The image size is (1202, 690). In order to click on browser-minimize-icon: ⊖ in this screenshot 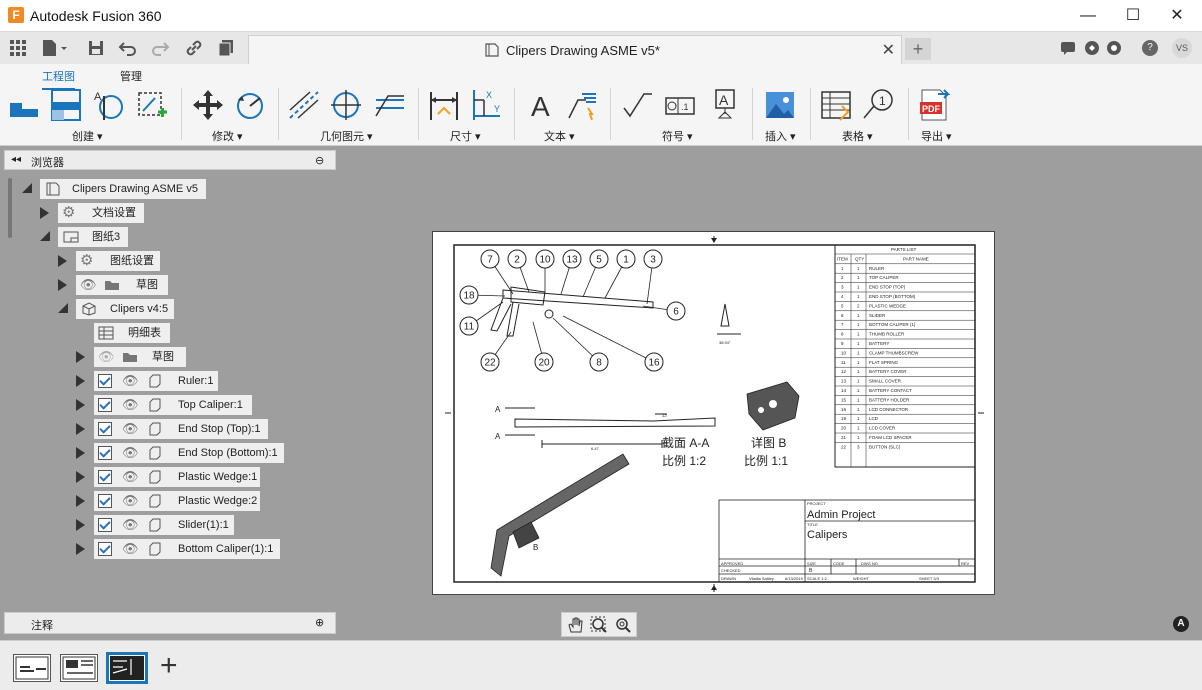, I will do `click(319, 160)`.